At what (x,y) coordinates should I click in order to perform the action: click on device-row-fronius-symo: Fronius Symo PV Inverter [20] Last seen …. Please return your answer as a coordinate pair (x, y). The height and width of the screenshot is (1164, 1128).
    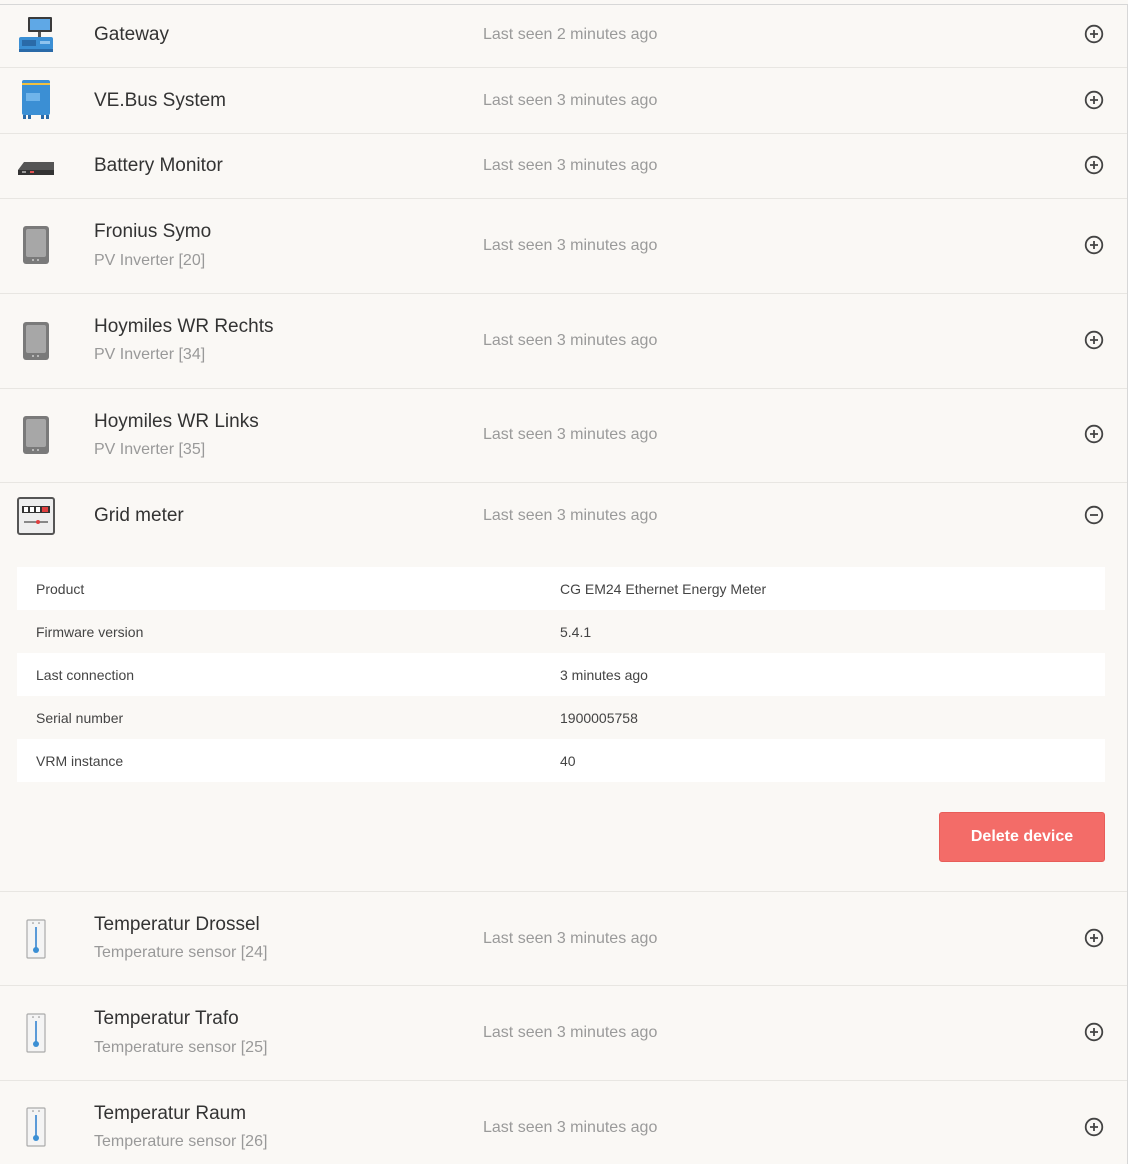
    Looking at the image, I should click on (563, 246).